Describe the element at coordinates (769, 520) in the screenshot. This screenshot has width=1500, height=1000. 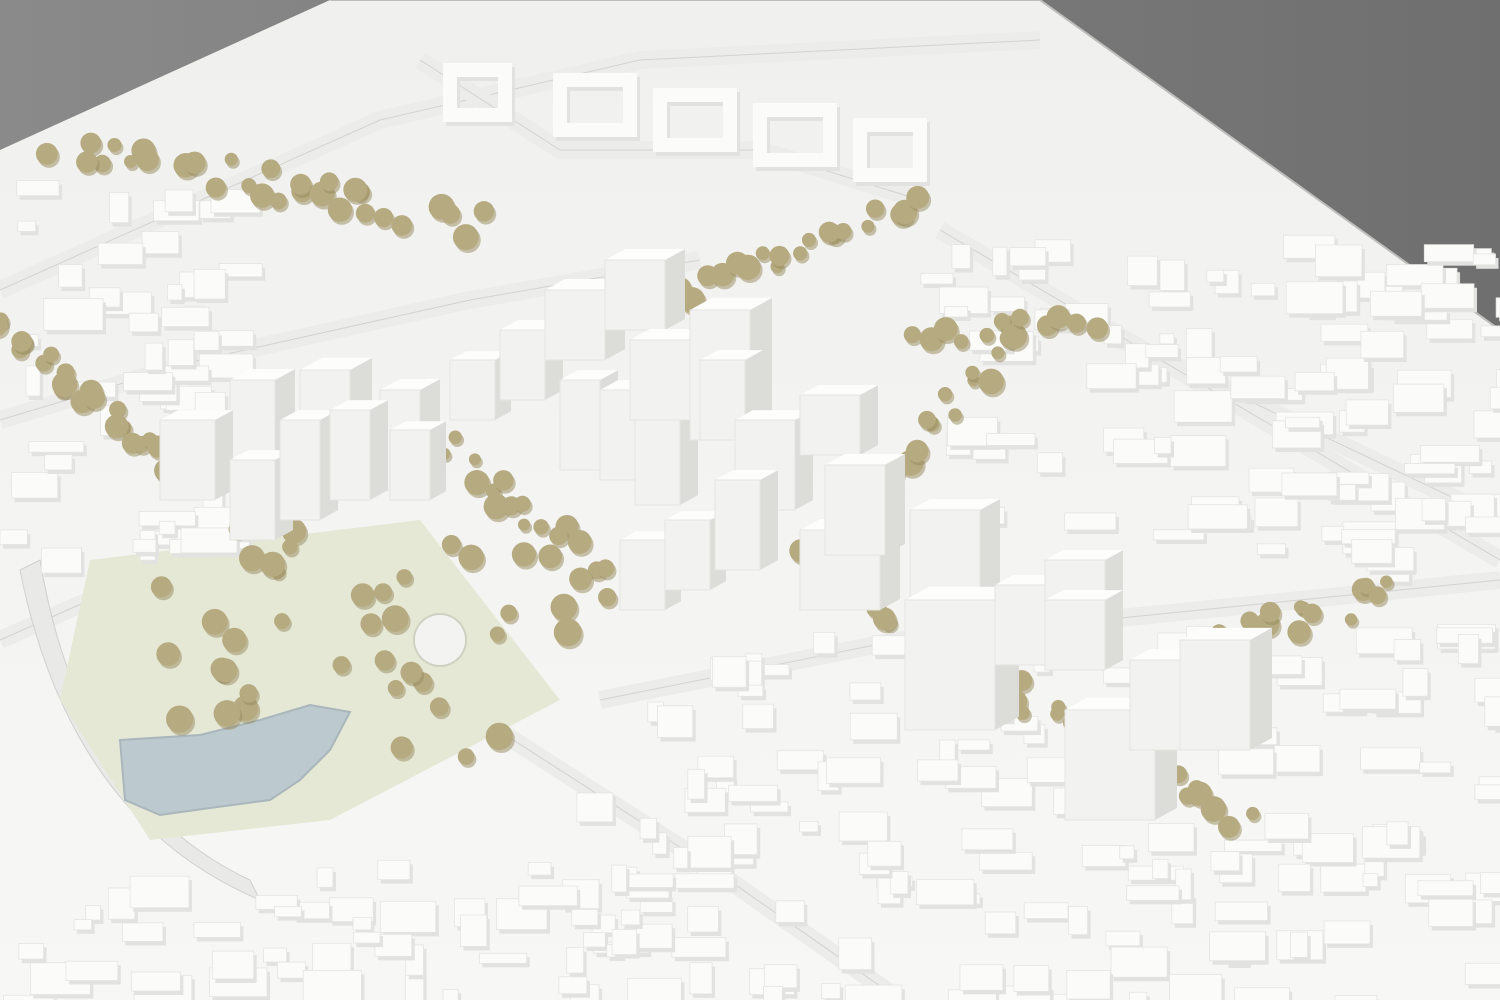
I see `tower-side` at that location.